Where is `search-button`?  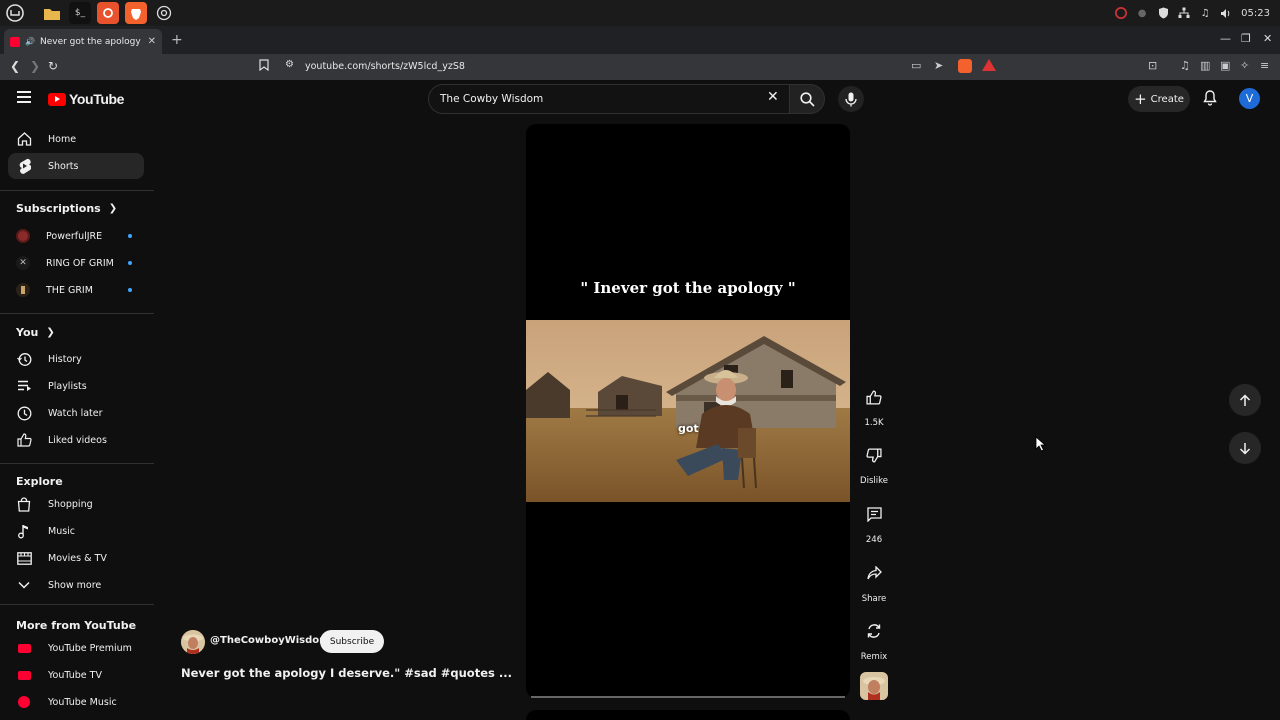 search-button is located at coordinates (807, 99).